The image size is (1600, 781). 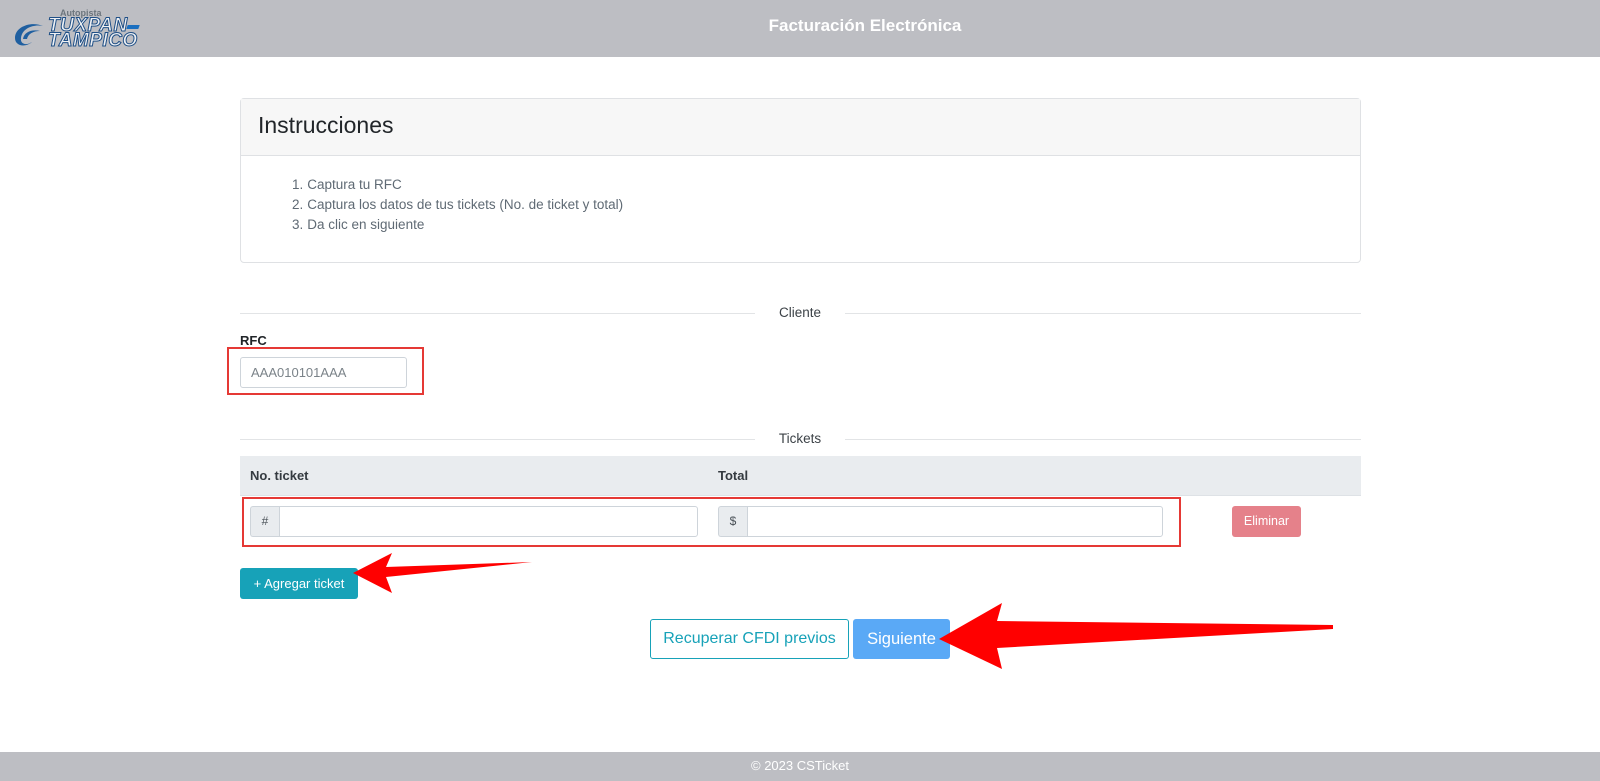 What do you see at coordinates (800, 476) in the screenshot?
I see `tickets-table-header: No. ticket Total` at bounding box center [800, 476].